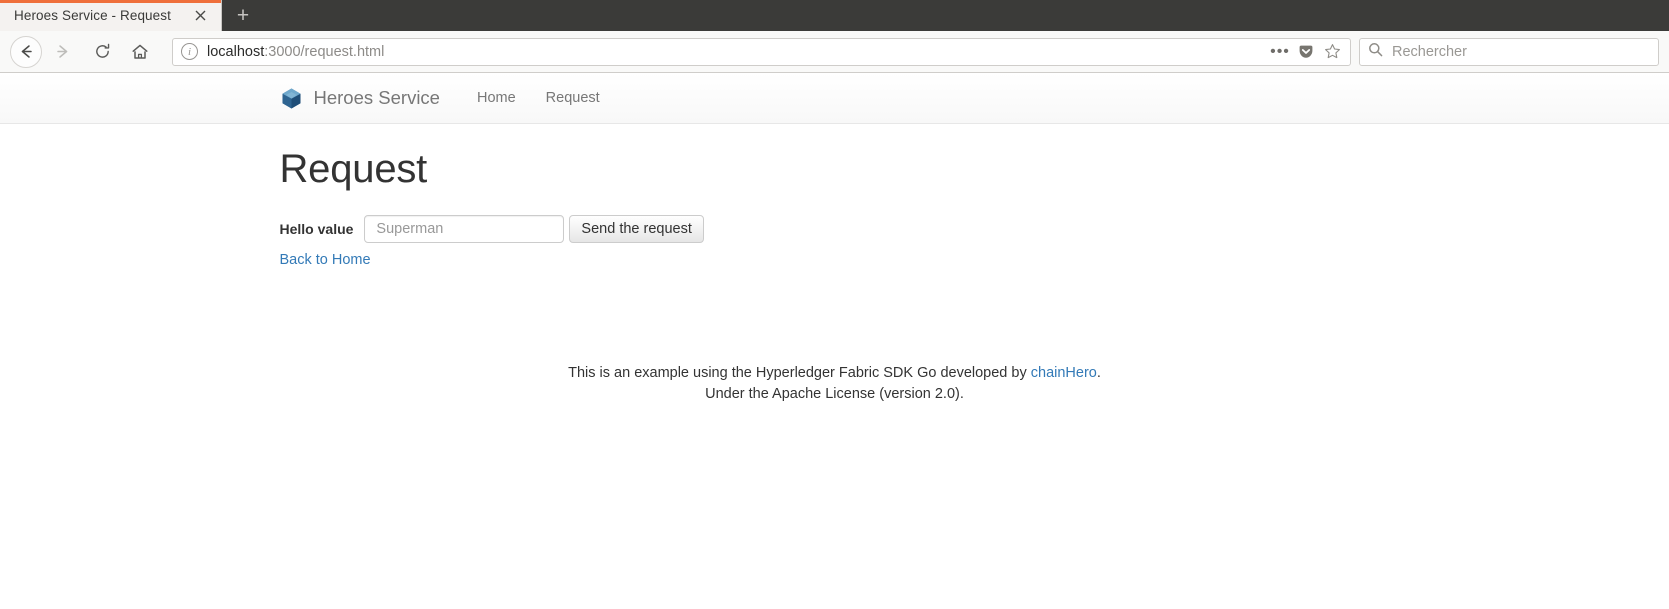 The width and height of the screenshot is (1669, 609). Describe the element at coordinates (353, 169) in the screenshot. I see `page-title: Request` at that location.